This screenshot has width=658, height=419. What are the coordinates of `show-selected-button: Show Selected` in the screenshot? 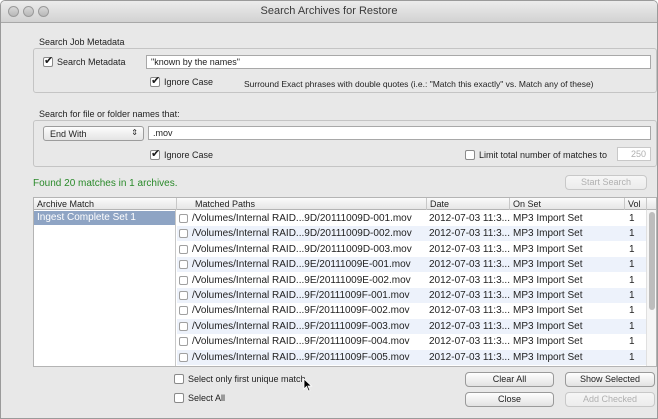 It's located at (610, 379).